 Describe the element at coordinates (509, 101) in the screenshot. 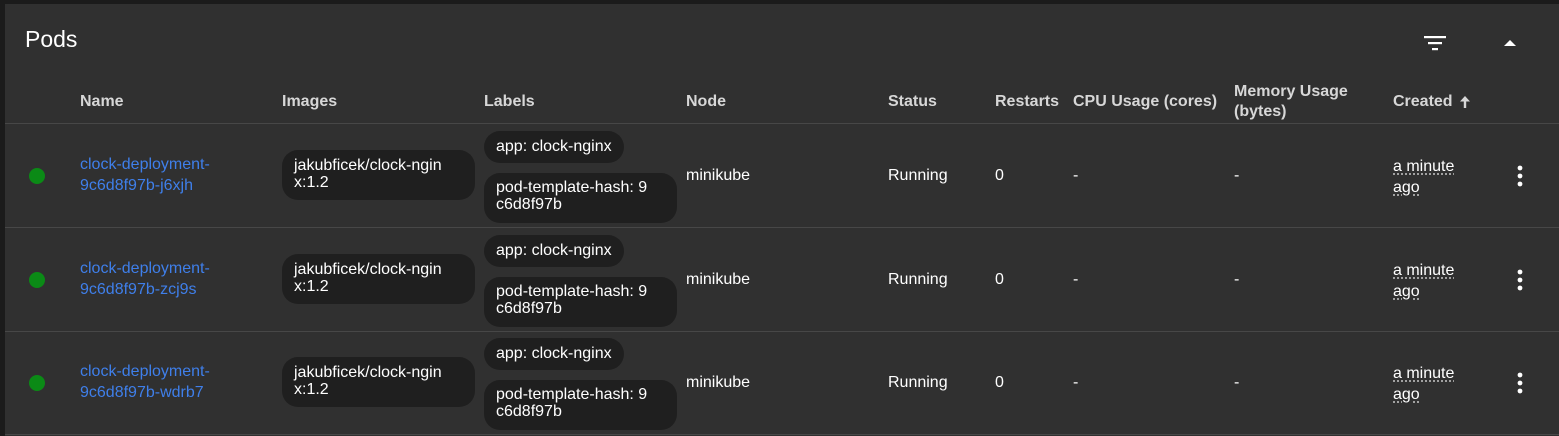

I see `column-header-labels: Labels` at that location.